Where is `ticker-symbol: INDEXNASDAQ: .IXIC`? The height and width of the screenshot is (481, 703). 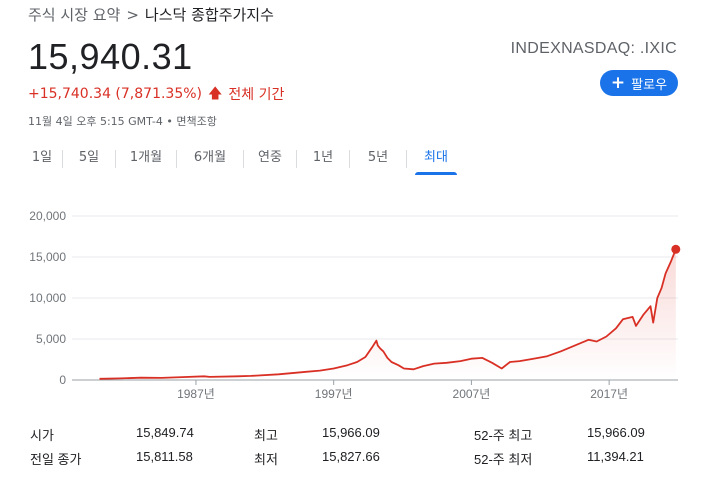 ticker-symbol: INDEXNASDAQ: .IXIC is located at coordinates (593, 48).